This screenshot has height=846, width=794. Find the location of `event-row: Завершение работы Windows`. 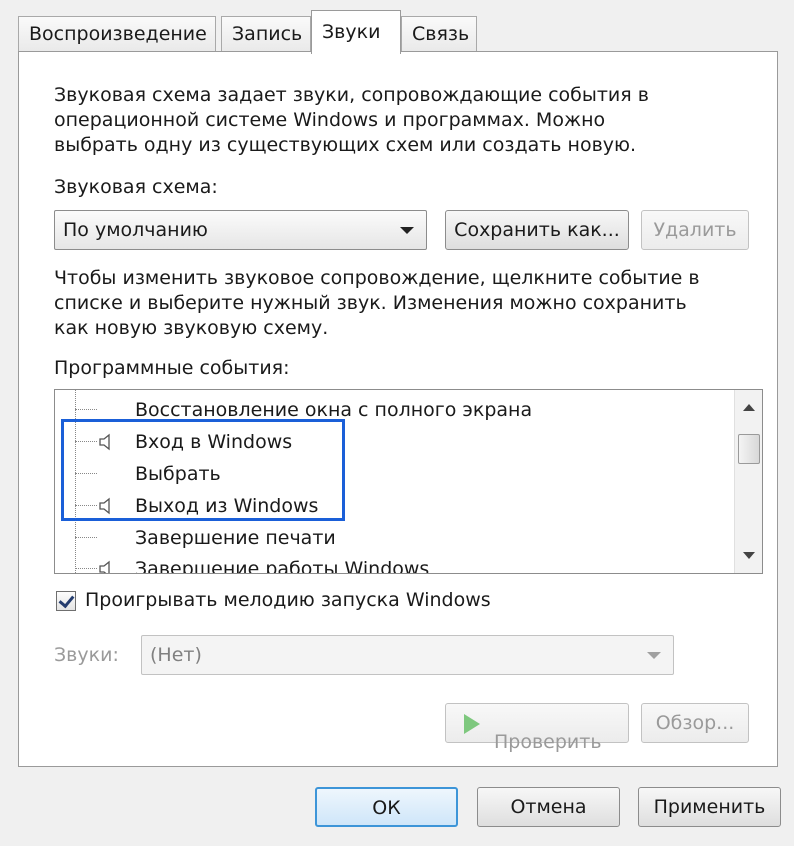

event-row: Завершение работы Windows is located at coordinates (395, 563).